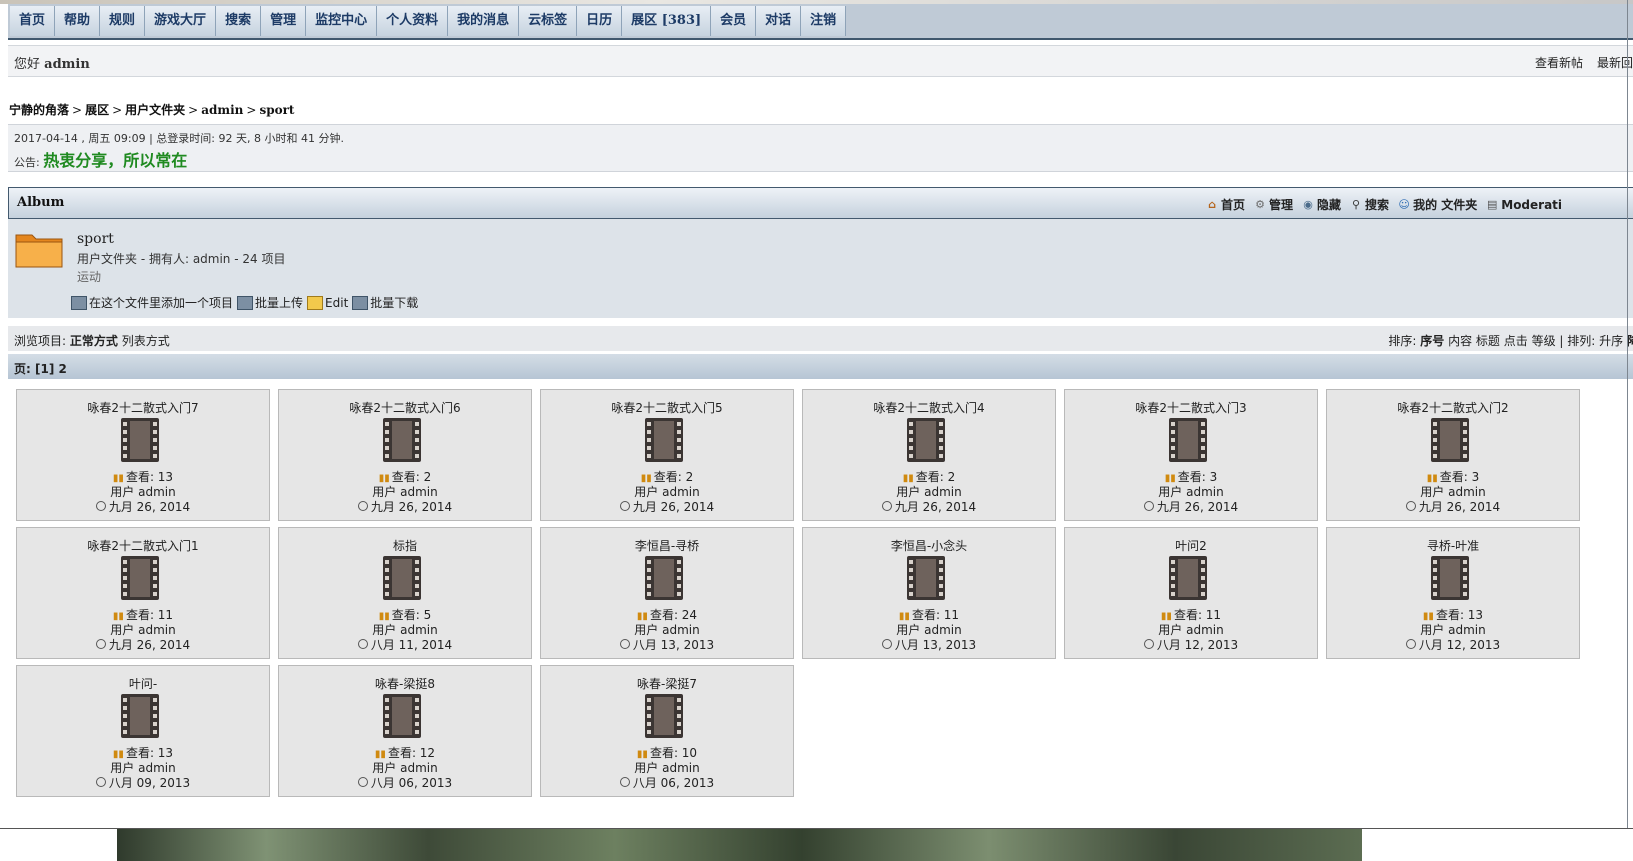 The width and height of the screenshot is (1633, 861). I want to click on media-item-card: 咏春2十二散式入门2 ▮▮ 查看: 3 用户 admin 九月 26, 2014, so click(1453, 455).